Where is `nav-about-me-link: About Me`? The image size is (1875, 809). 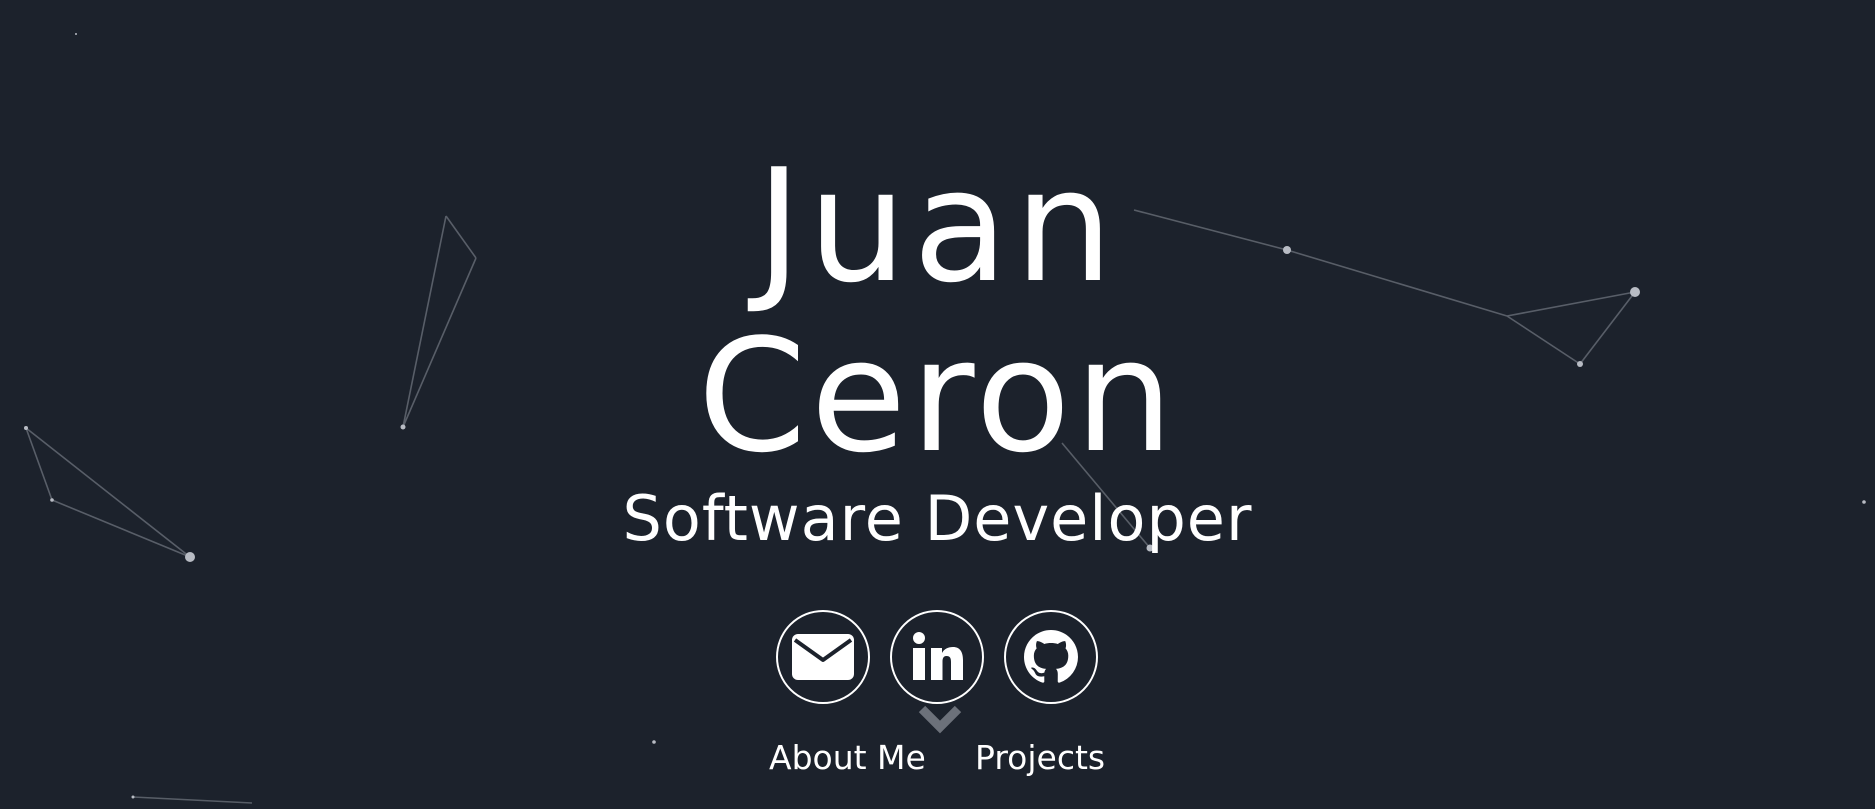
nav-about-me-link: About Me is located at coordinates (847, 758).